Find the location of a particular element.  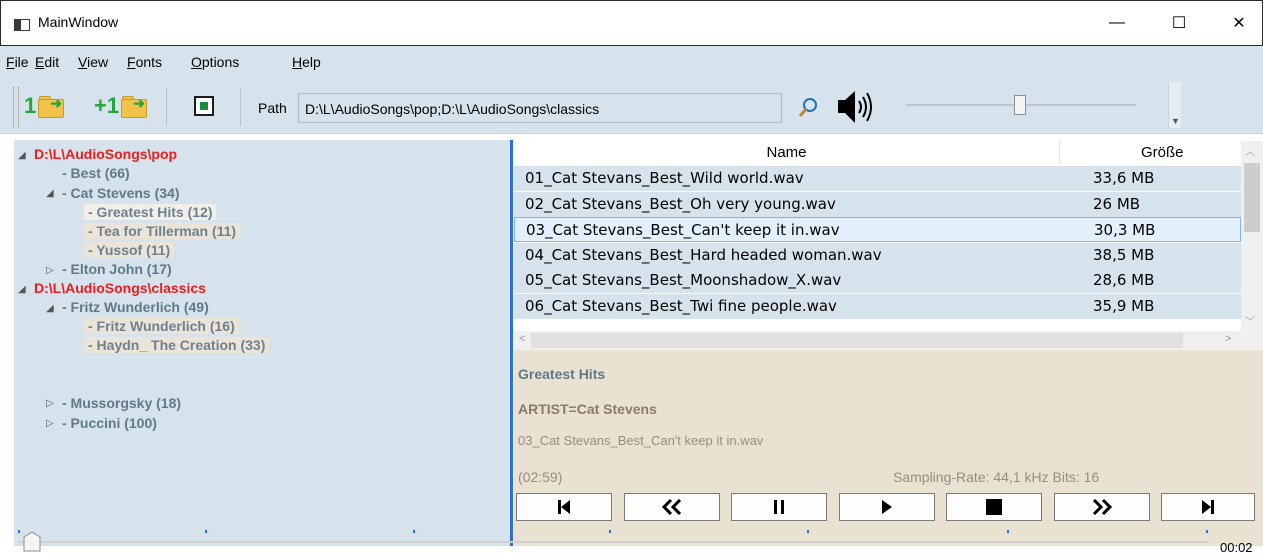

artist-label: ARTIST=Cat Stevens is located at coordinates (587, 409).